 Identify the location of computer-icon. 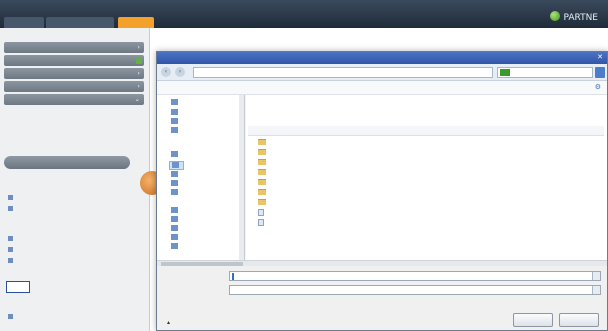
(174, 210).